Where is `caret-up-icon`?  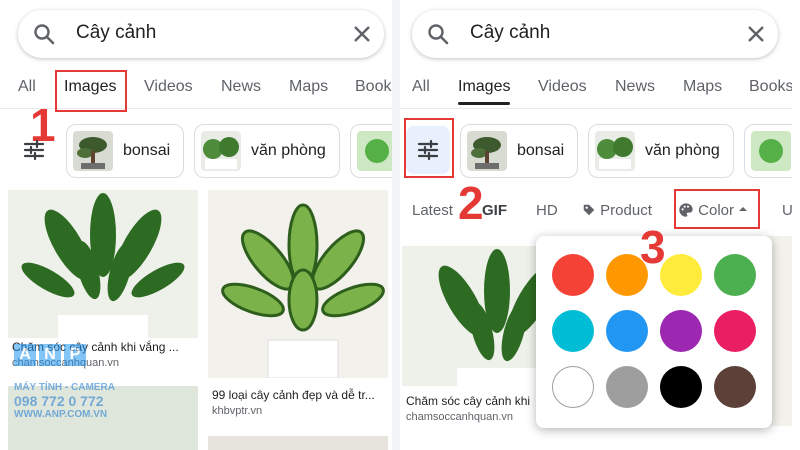 caret-up-icon is located at coordinates (743, 209).